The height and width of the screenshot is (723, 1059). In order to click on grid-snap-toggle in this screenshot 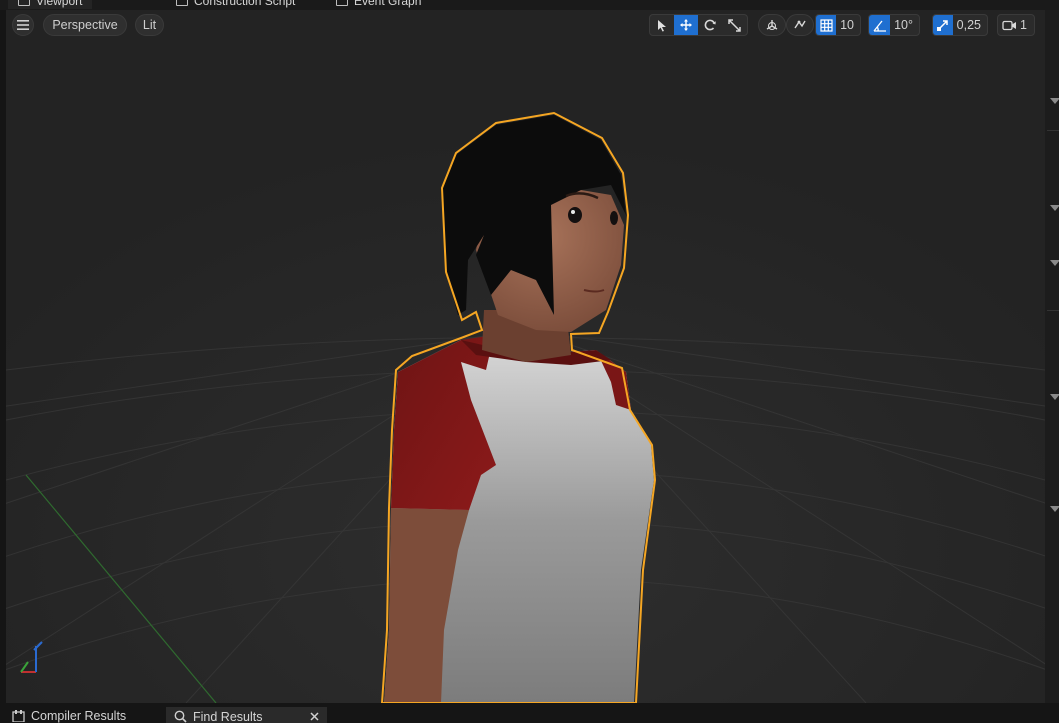, I will do `click(826, 25)`.